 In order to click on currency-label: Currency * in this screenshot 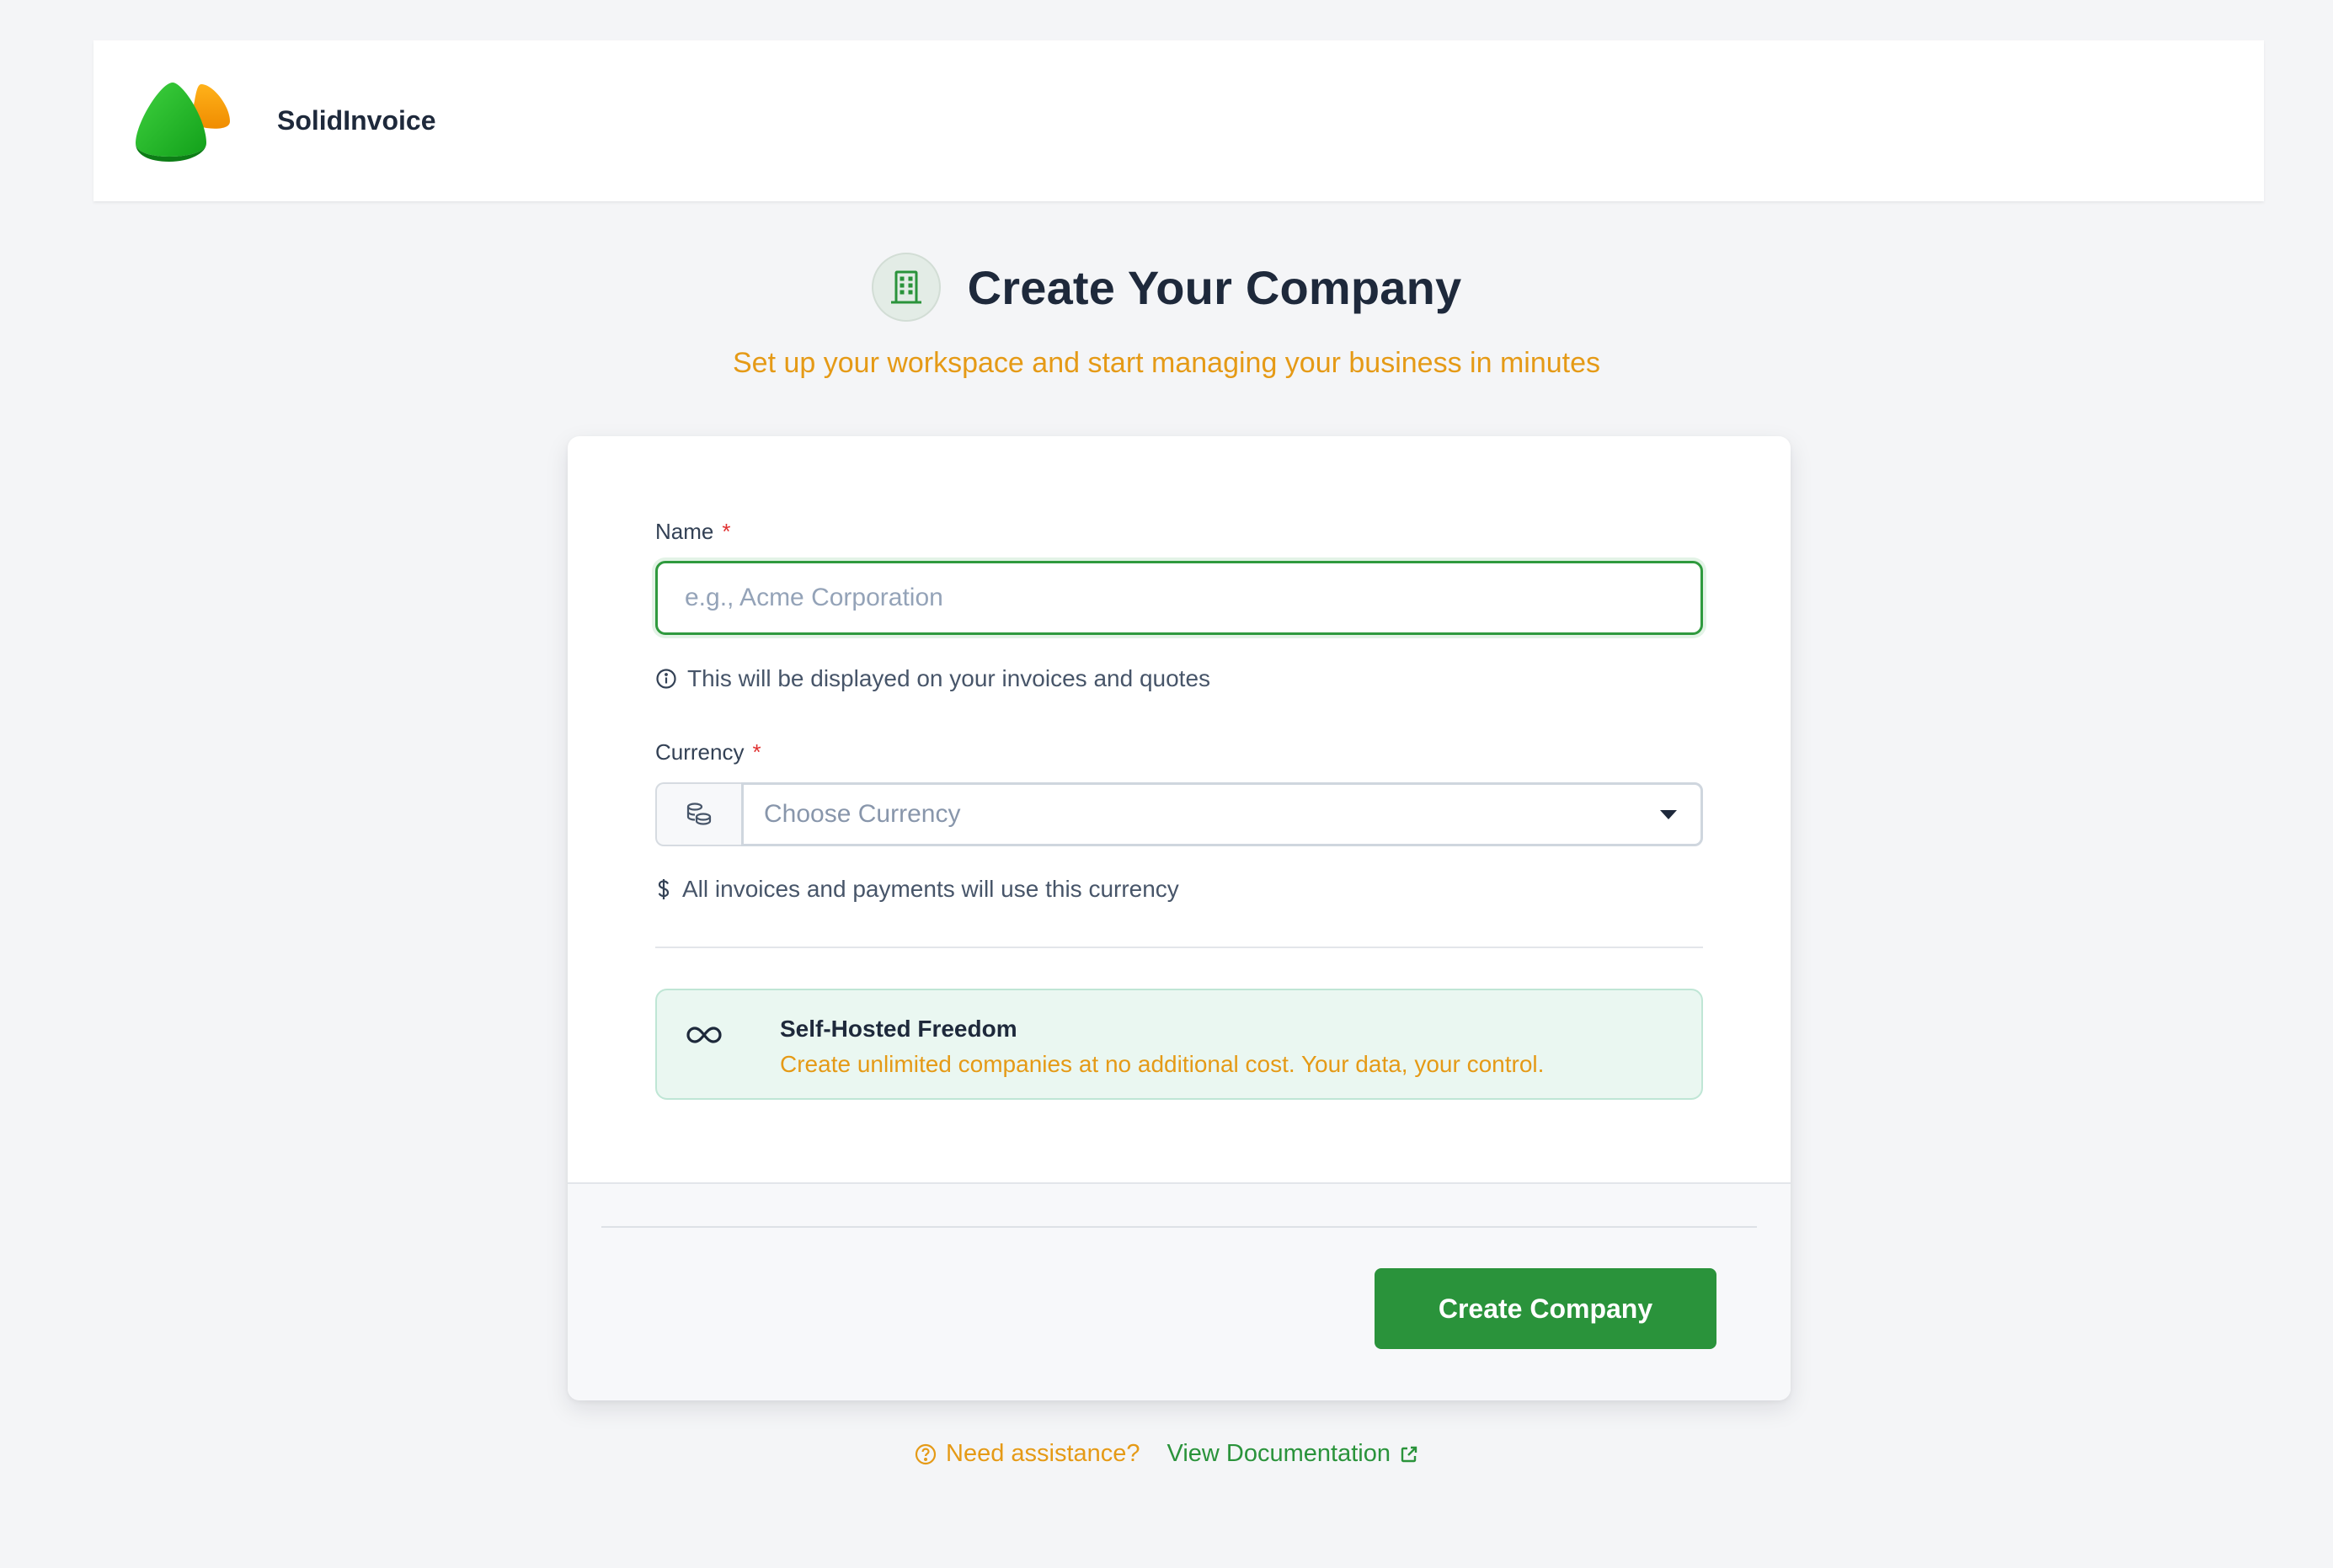, I will do `click(708, 752)`.